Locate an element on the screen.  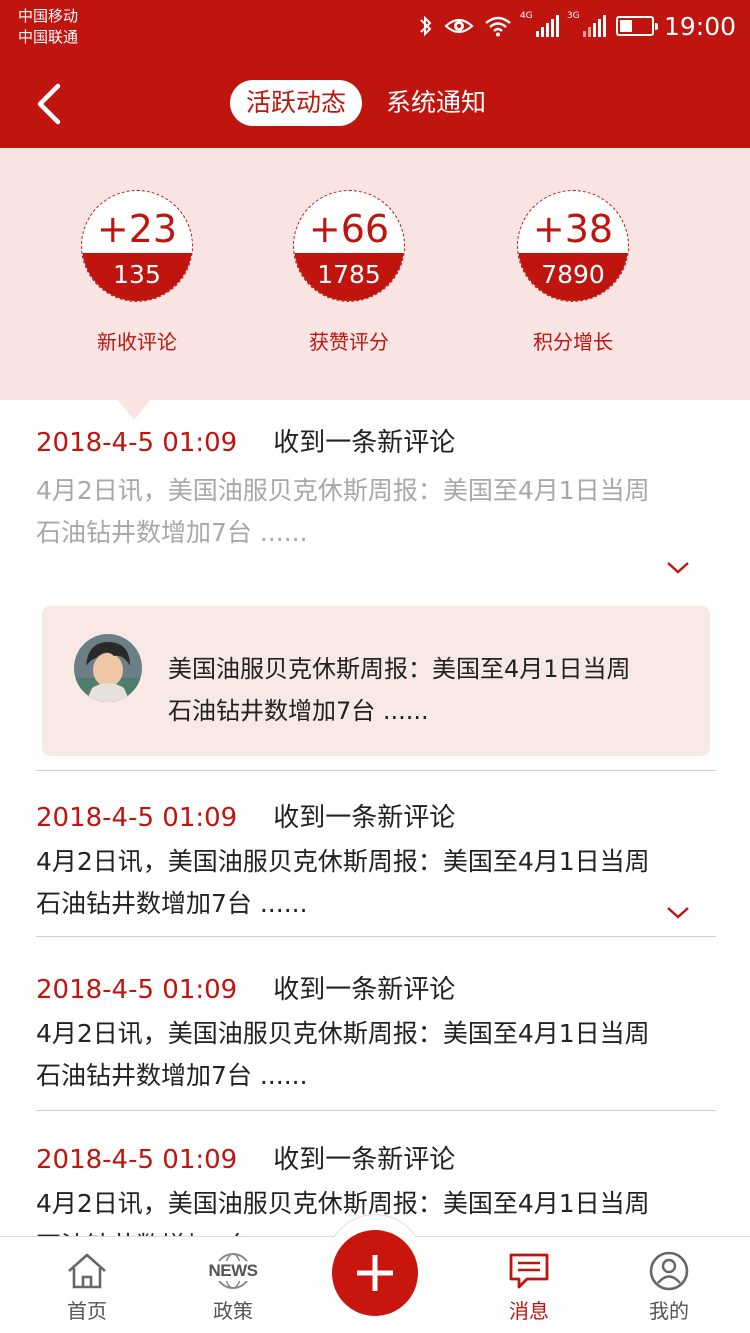
stat-label: 新收评论 is located at coordinates (137, 342).